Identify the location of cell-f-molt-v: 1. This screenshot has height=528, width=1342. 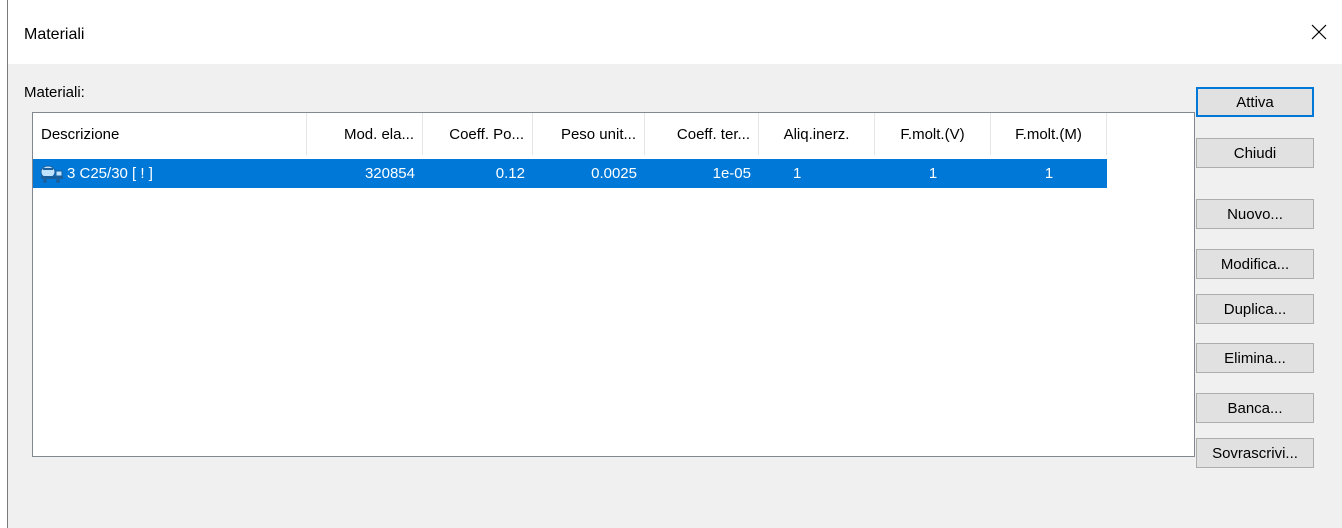
(933, 173).